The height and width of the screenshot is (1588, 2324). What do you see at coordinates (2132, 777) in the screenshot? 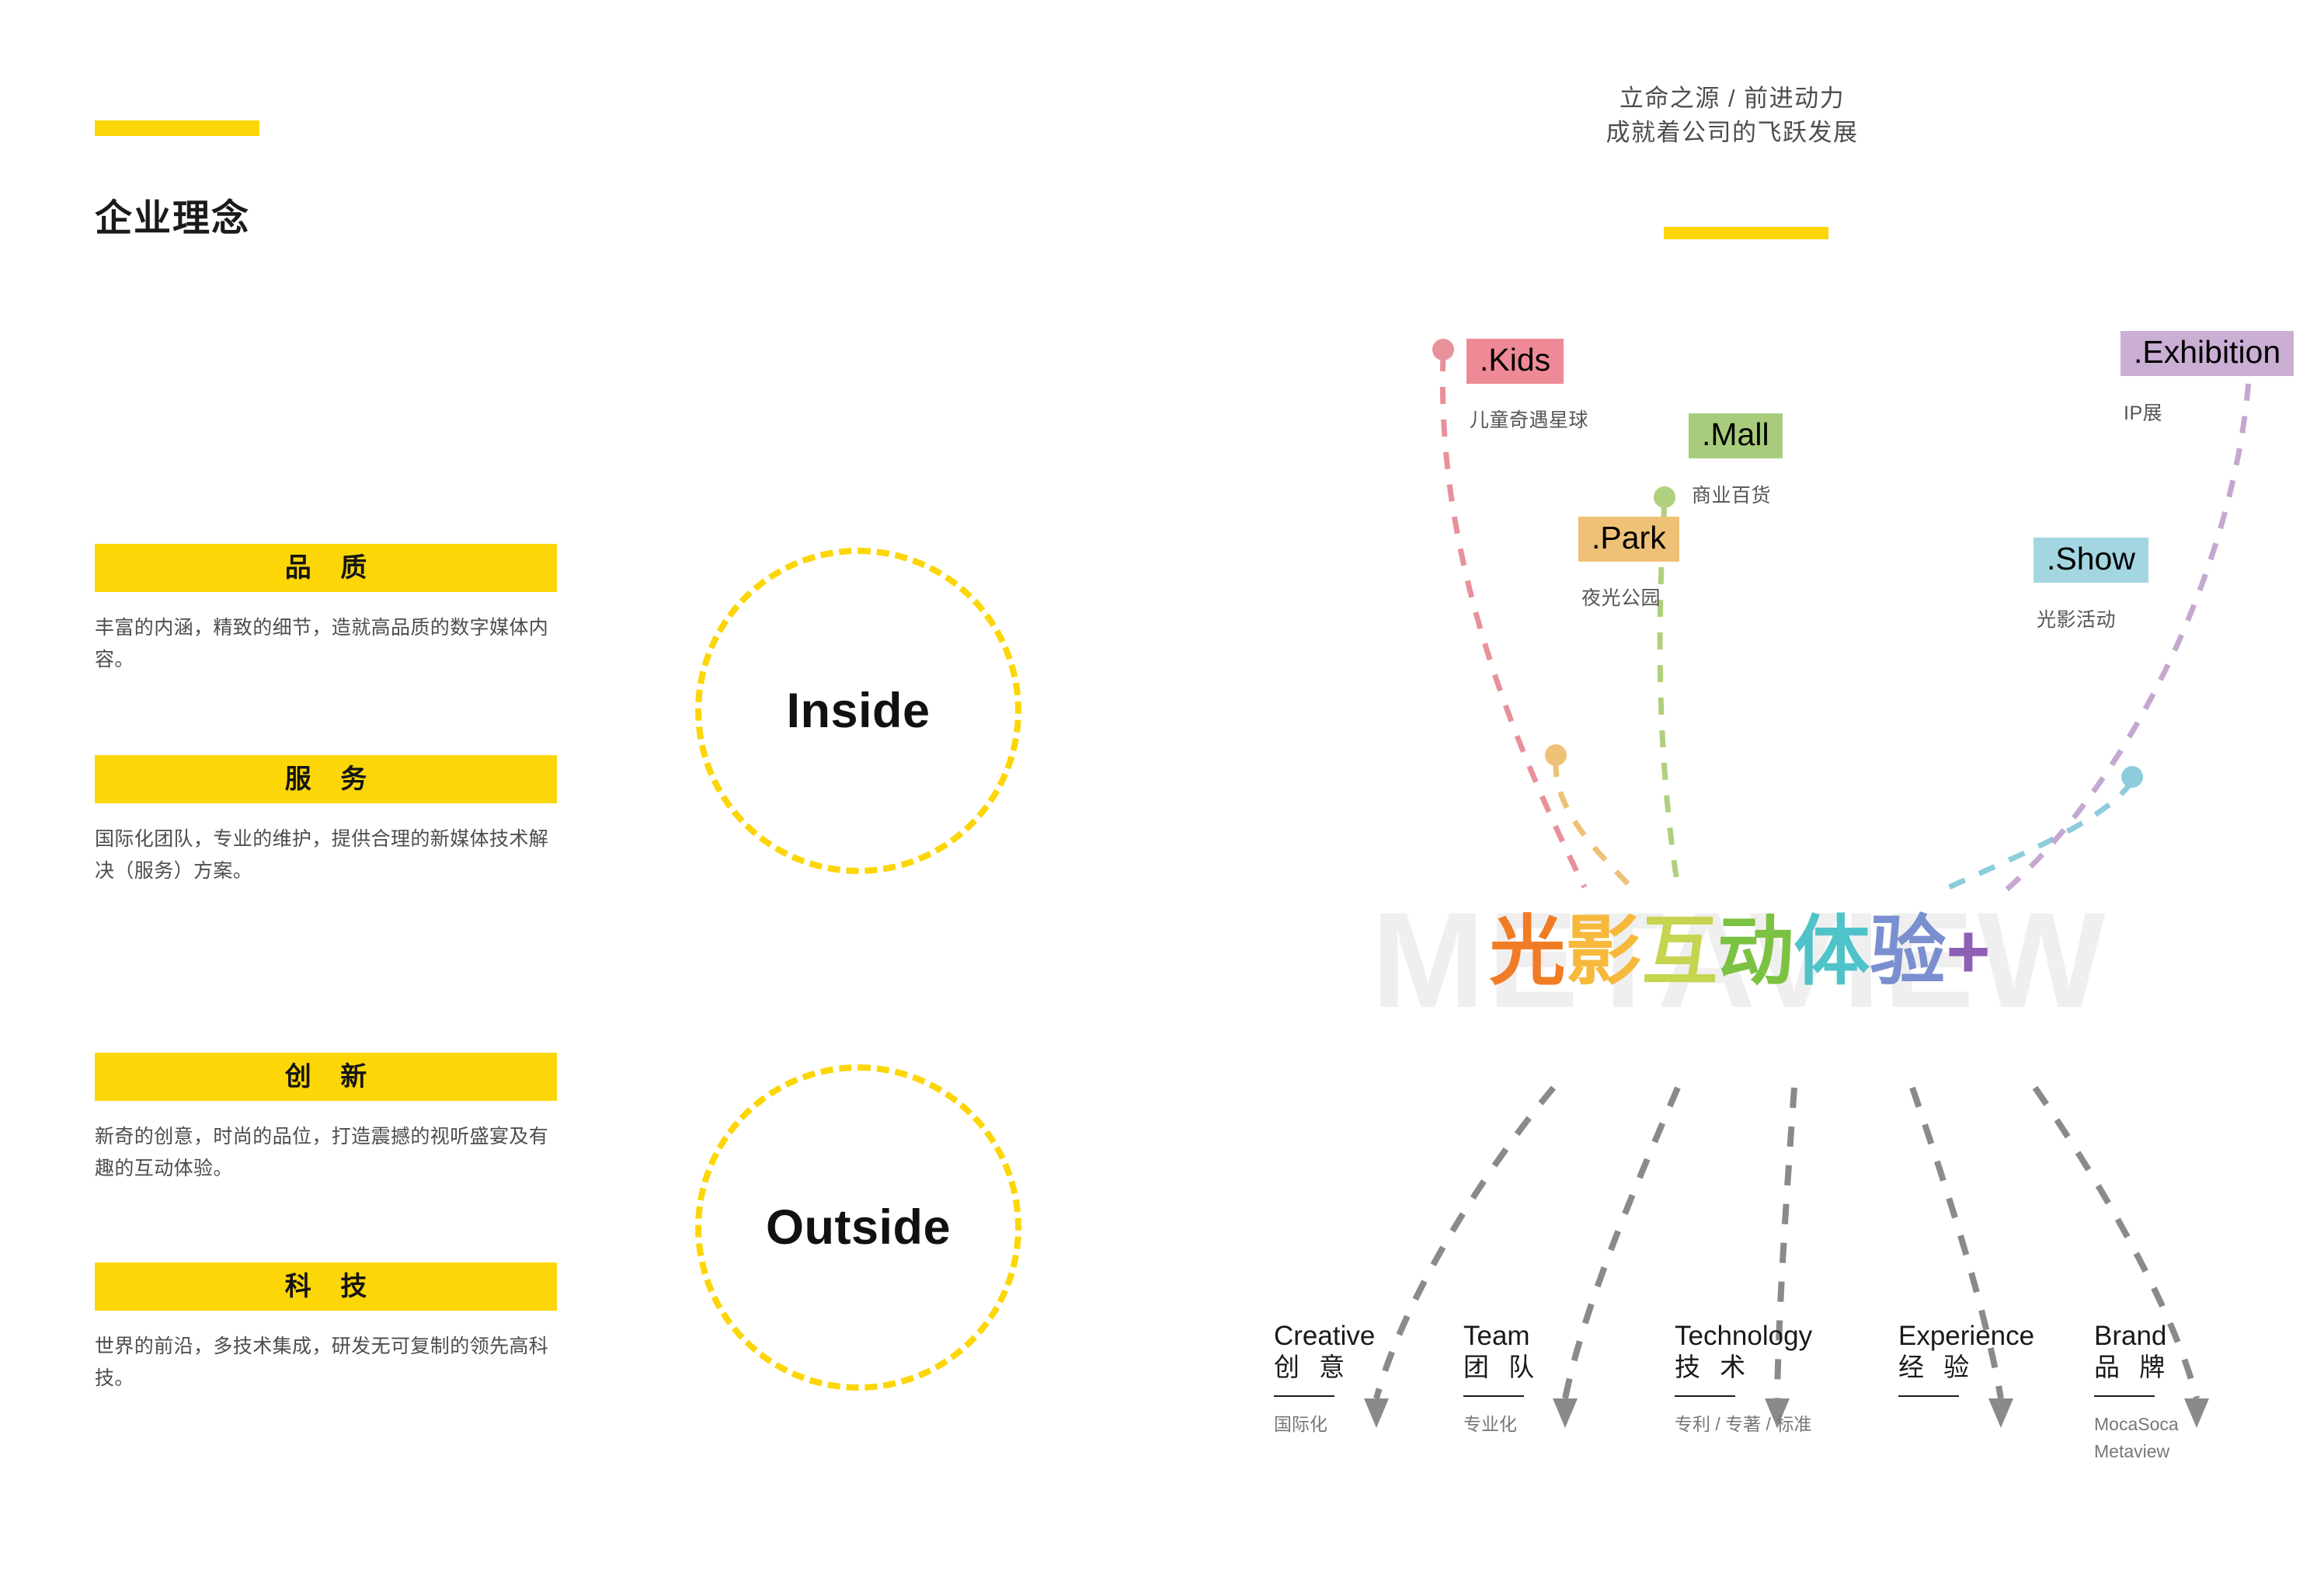
I see `dot-show` at bounding box center [2132, 777].